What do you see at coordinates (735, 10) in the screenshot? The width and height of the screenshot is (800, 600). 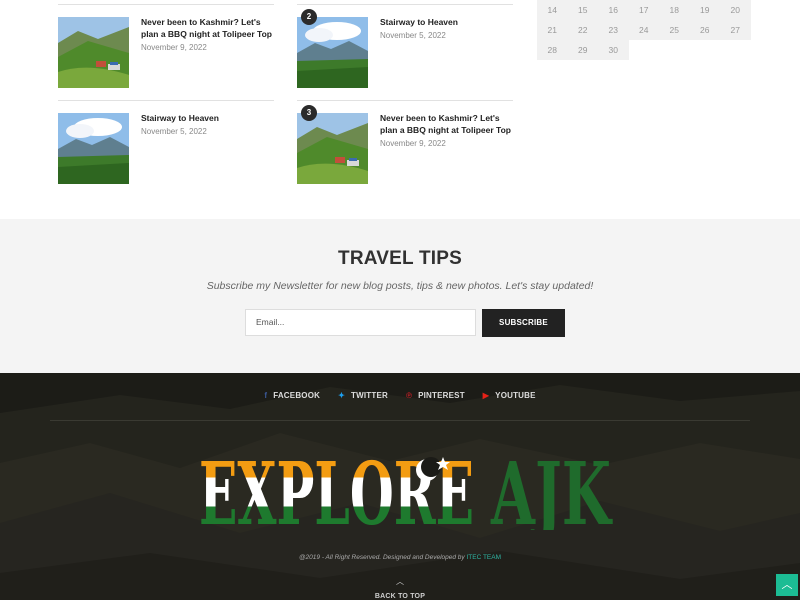 I see `calendar-day: 20` at bounding box center [735, 10].